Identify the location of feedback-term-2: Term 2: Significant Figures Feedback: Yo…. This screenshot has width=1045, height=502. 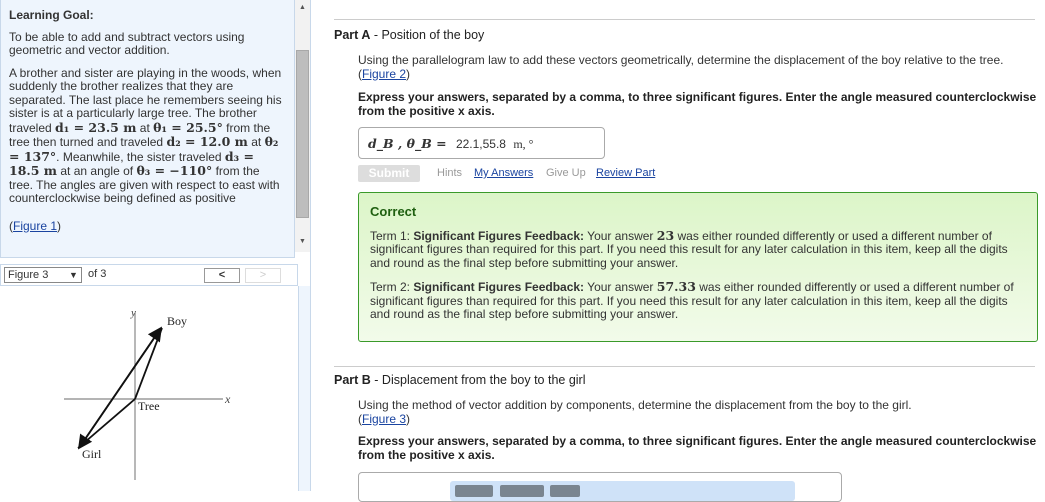
(698, 301).